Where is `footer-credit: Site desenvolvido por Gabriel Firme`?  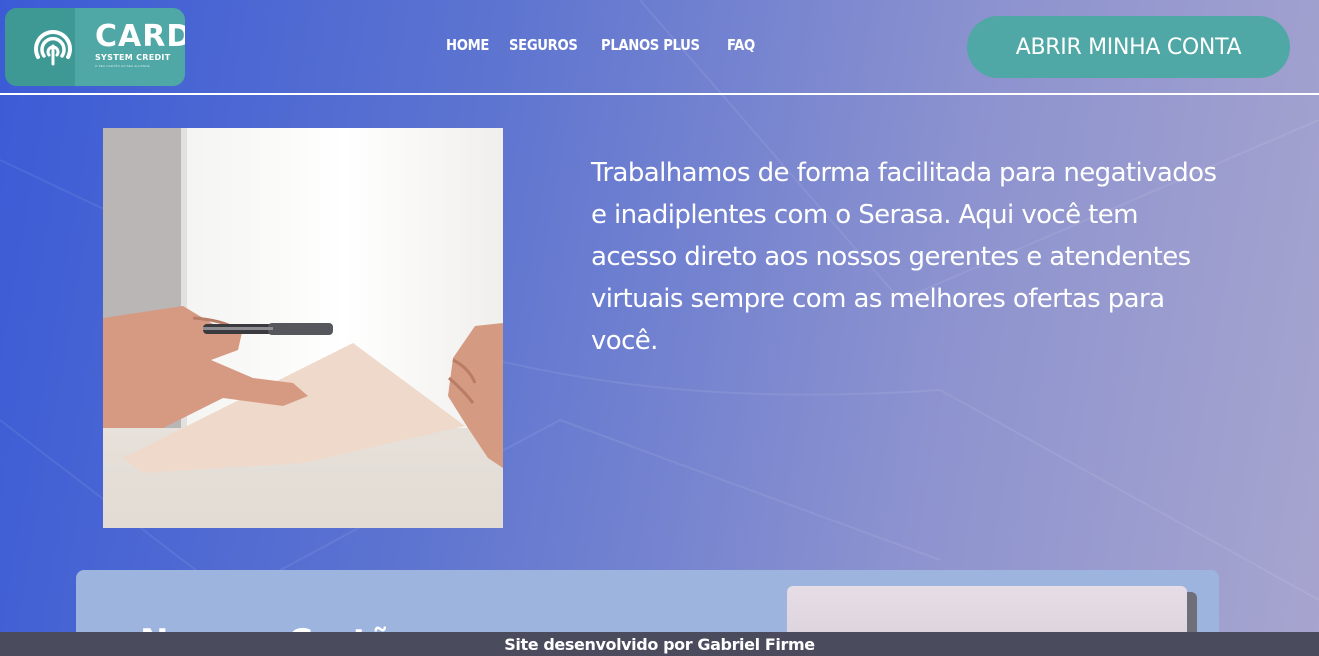
footer-credit: Site desenvolvido por Gabriel Firme is located at coordinates (659, 644).